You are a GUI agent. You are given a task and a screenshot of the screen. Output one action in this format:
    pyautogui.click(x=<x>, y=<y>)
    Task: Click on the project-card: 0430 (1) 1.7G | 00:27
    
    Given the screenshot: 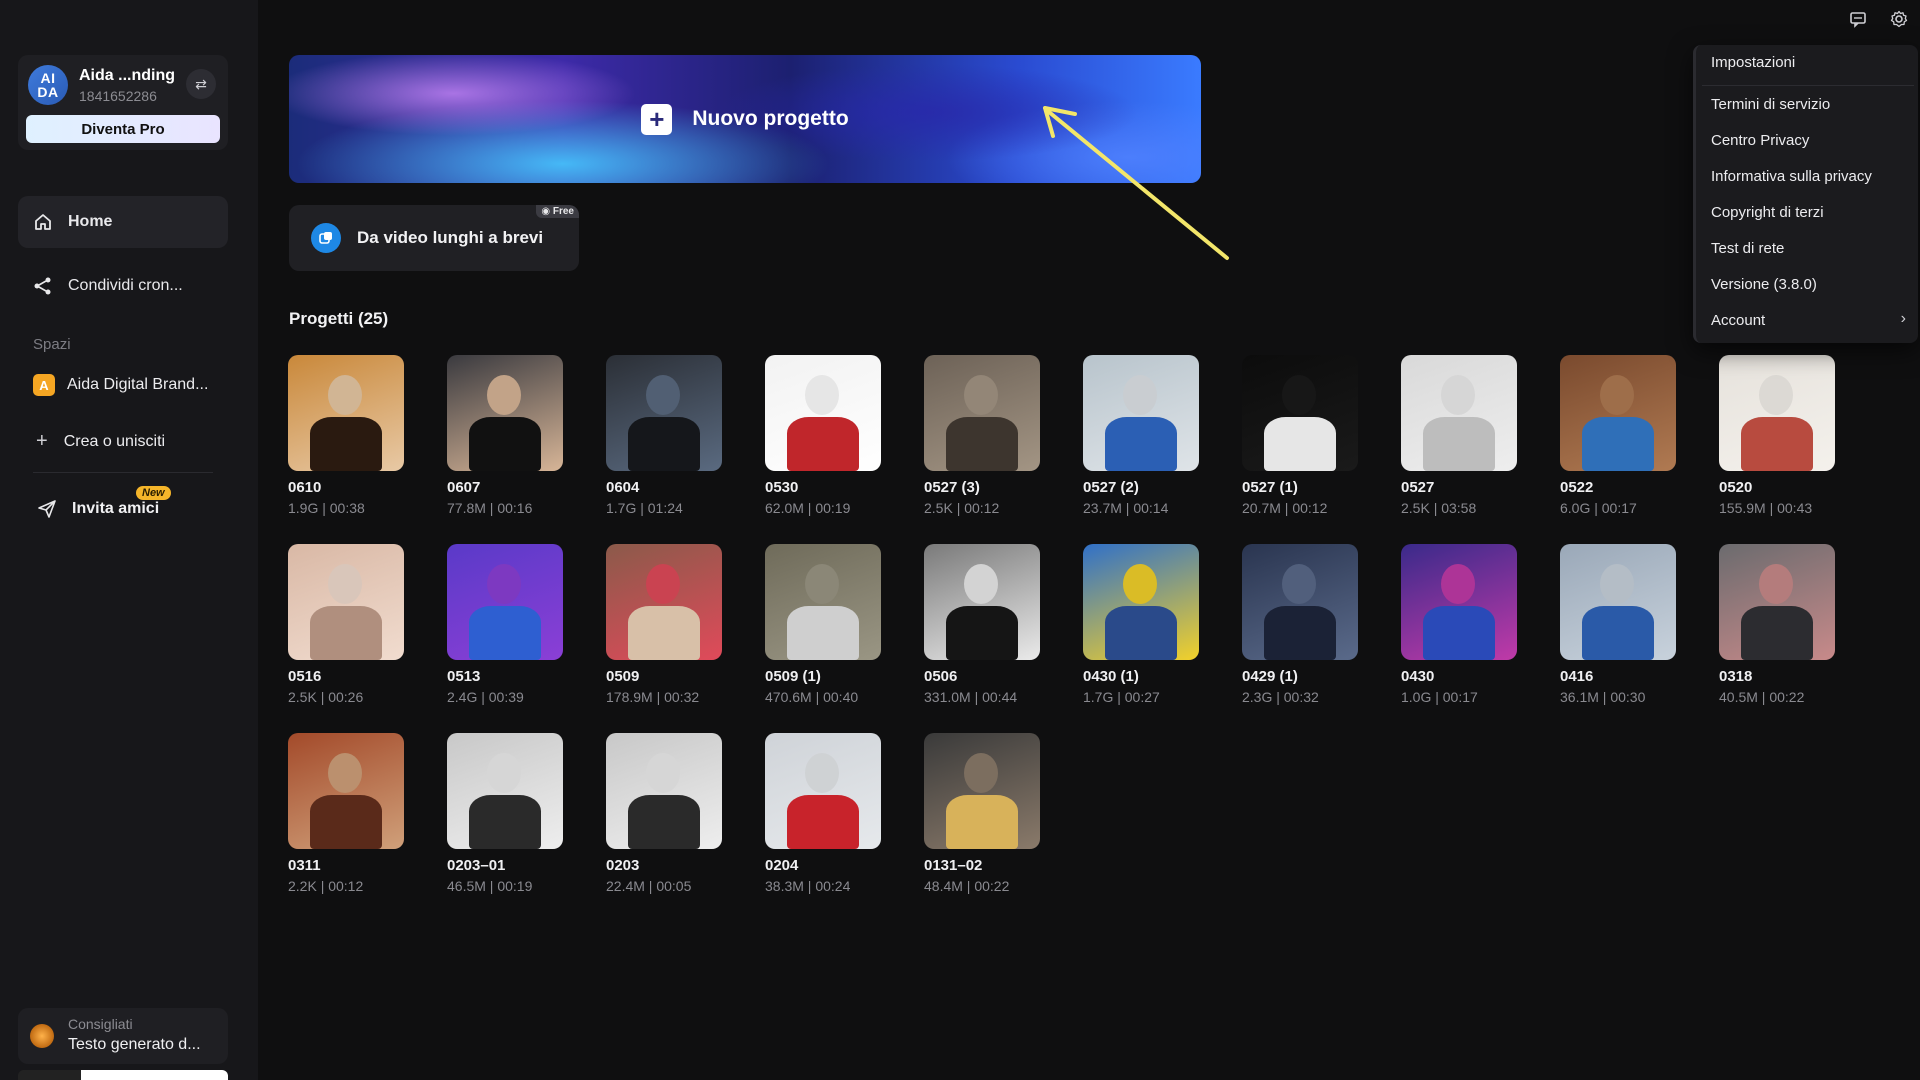 What is the action you would take?
    pyautogui.click(x=1141, y=624)
    